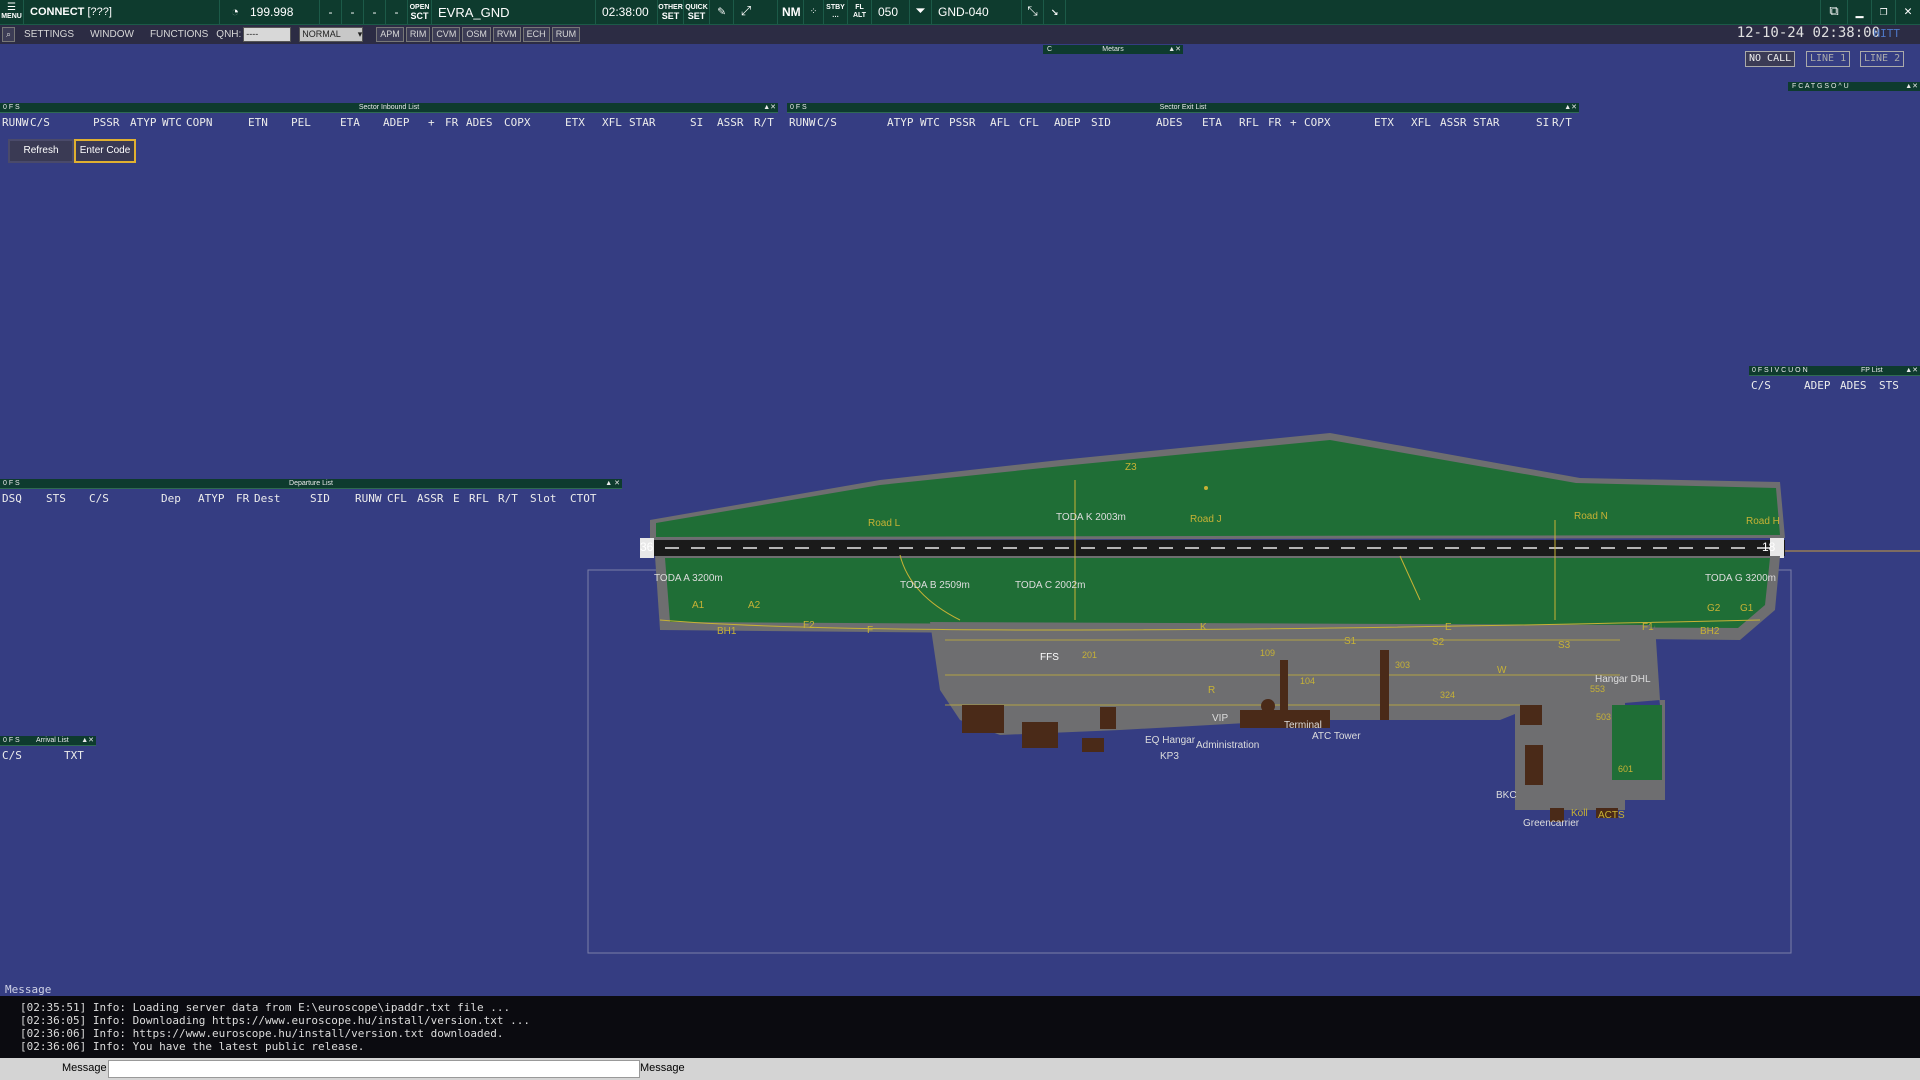 This screenshot has width=1920, height=1080. I want to click on col-header: R/T, so click(508, 498).